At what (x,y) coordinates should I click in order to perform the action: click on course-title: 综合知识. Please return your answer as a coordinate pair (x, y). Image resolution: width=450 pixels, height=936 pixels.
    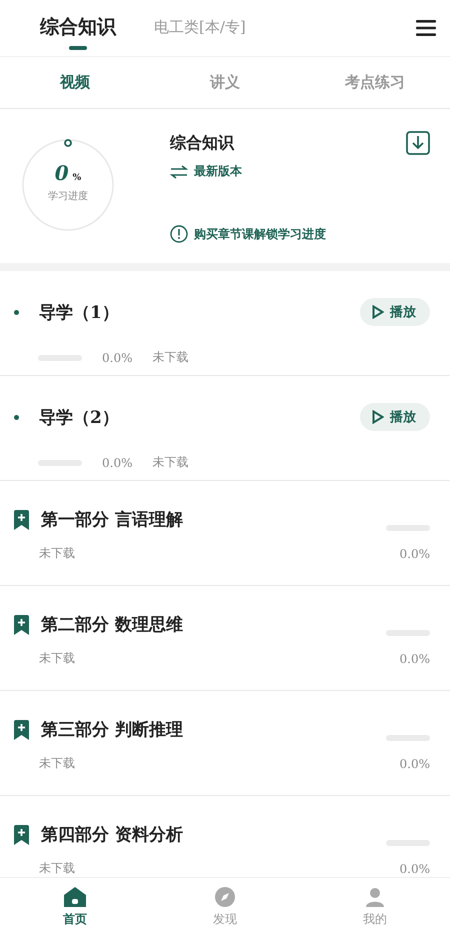
    Looking at the image, I should click on (202, 143).